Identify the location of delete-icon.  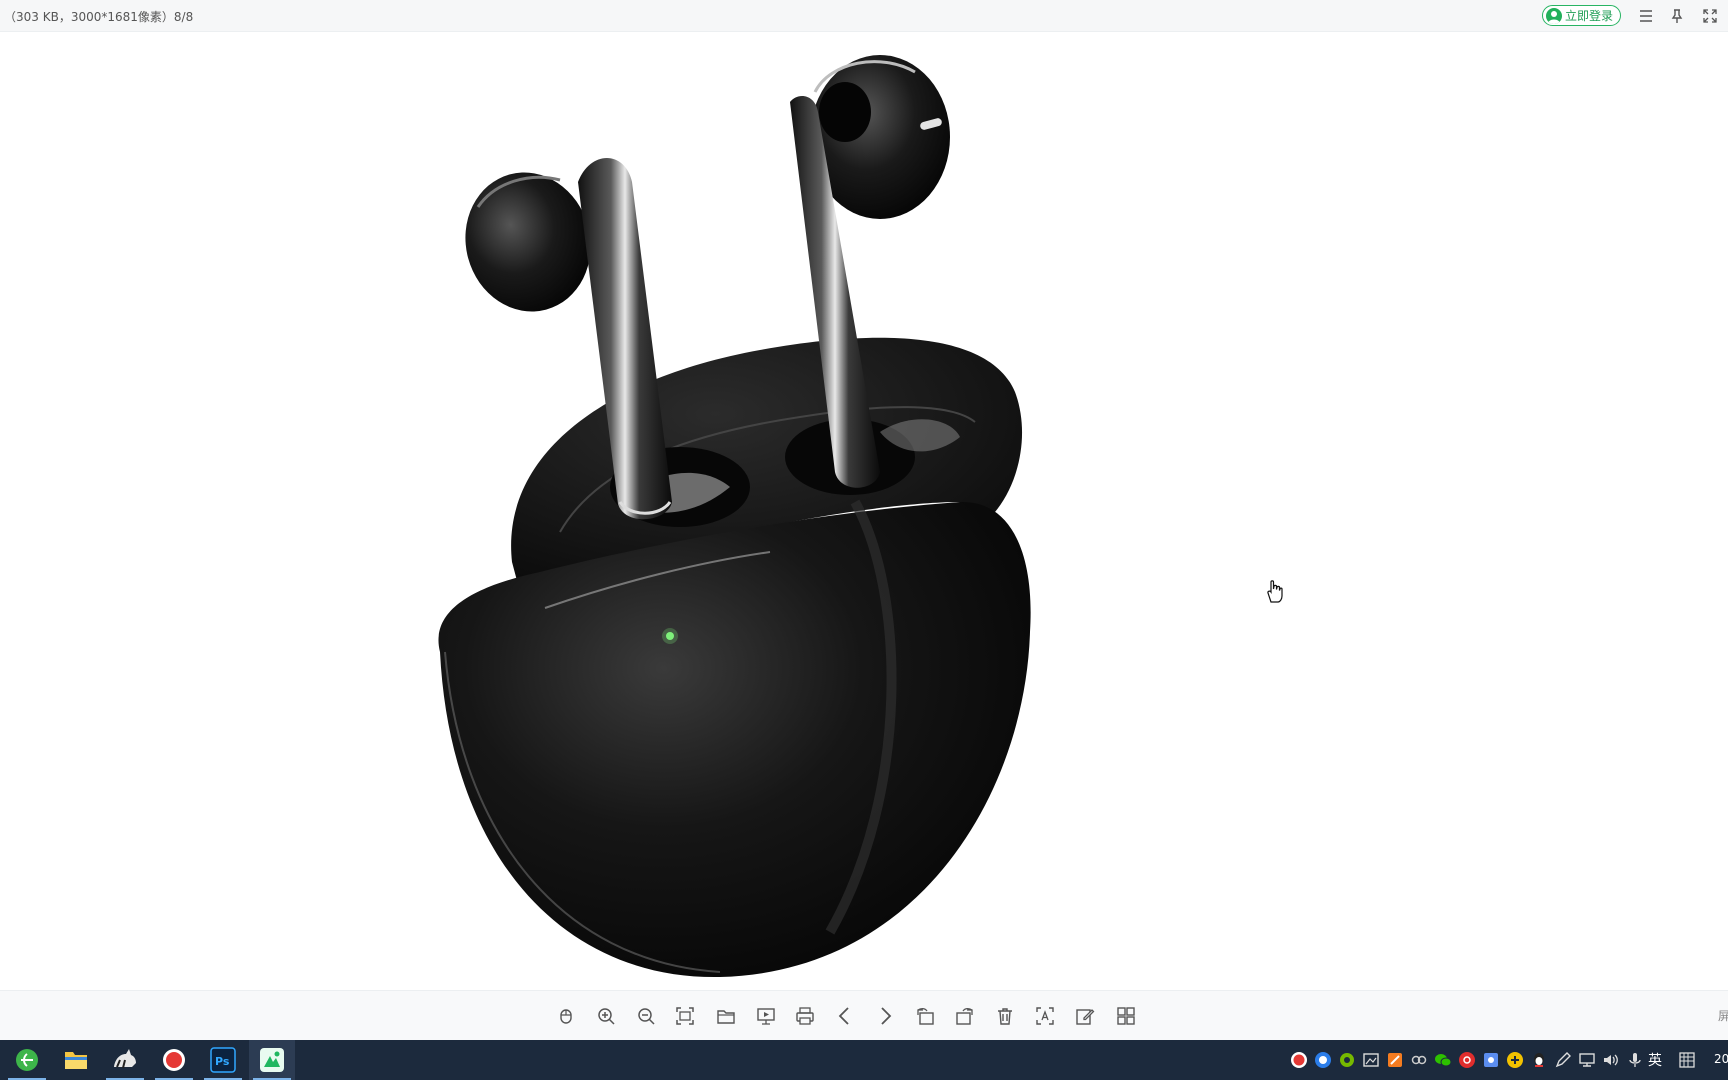
(1005, 1016).